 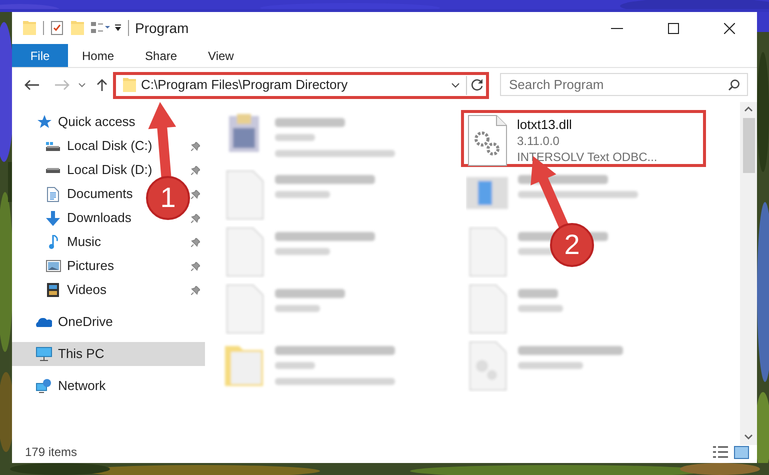 I want to click on address-bar: C:\Program Files\Program Directory, so click(x=301, y=85).